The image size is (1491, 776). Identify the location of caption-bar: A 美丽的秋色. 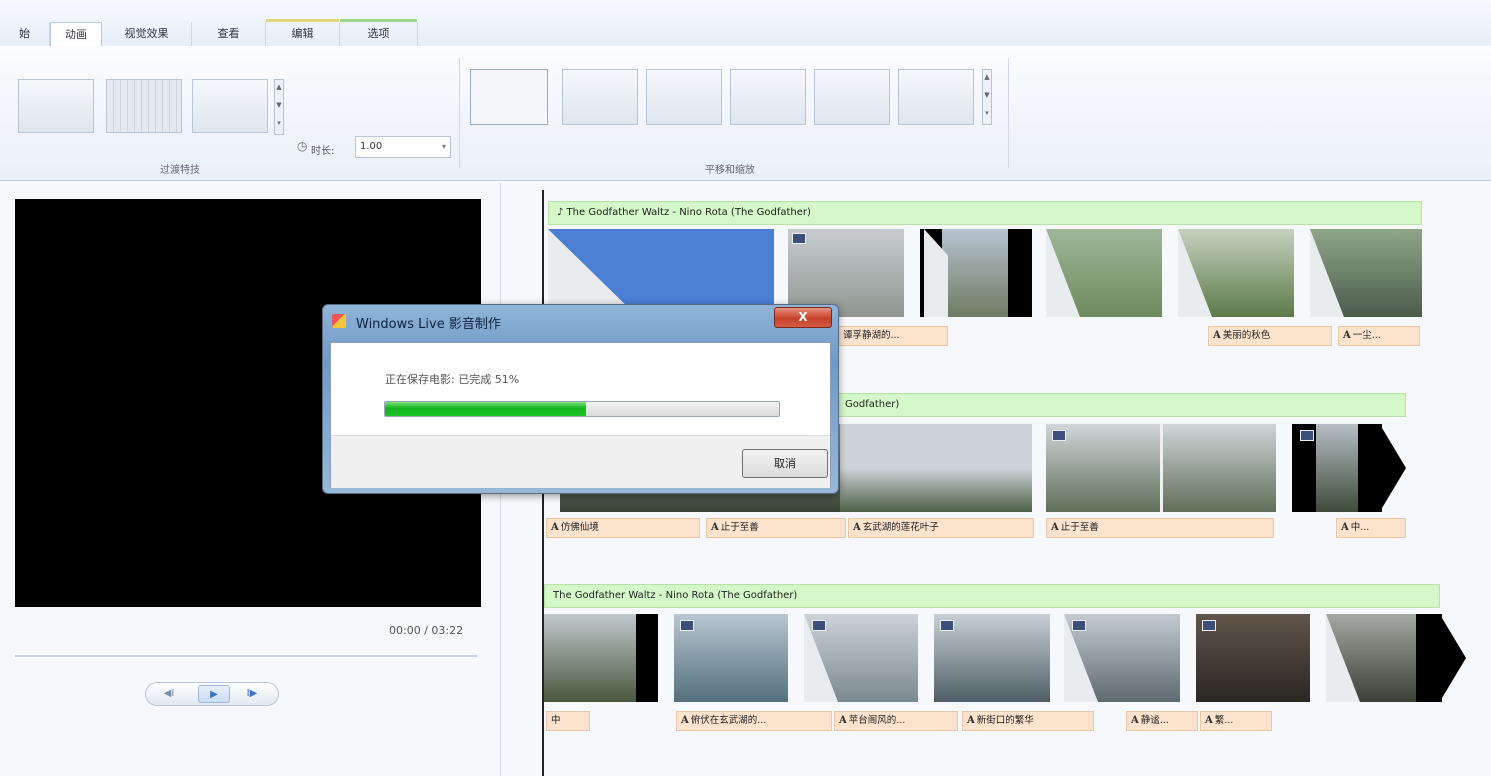
(1270, 336).